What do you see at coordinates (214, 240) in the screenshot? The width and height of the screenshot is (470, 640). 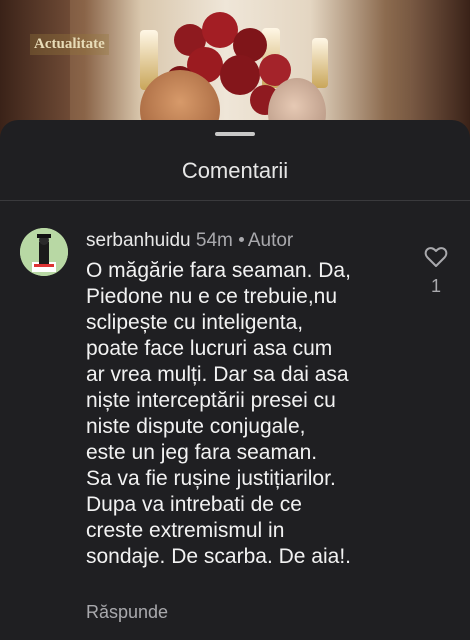 I see `comment-time: 54m` at bounding box center [214, 240].